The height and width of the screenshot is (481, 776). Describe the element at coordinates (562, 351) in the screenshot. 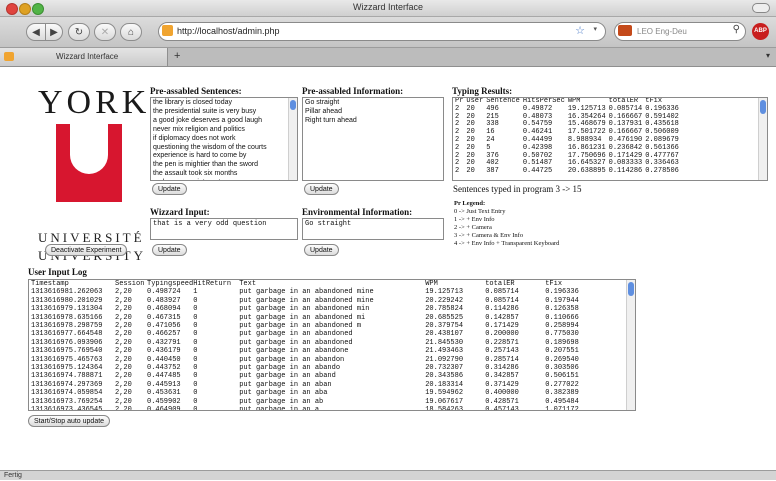

I see `log-cell: 0.207551` at that location.